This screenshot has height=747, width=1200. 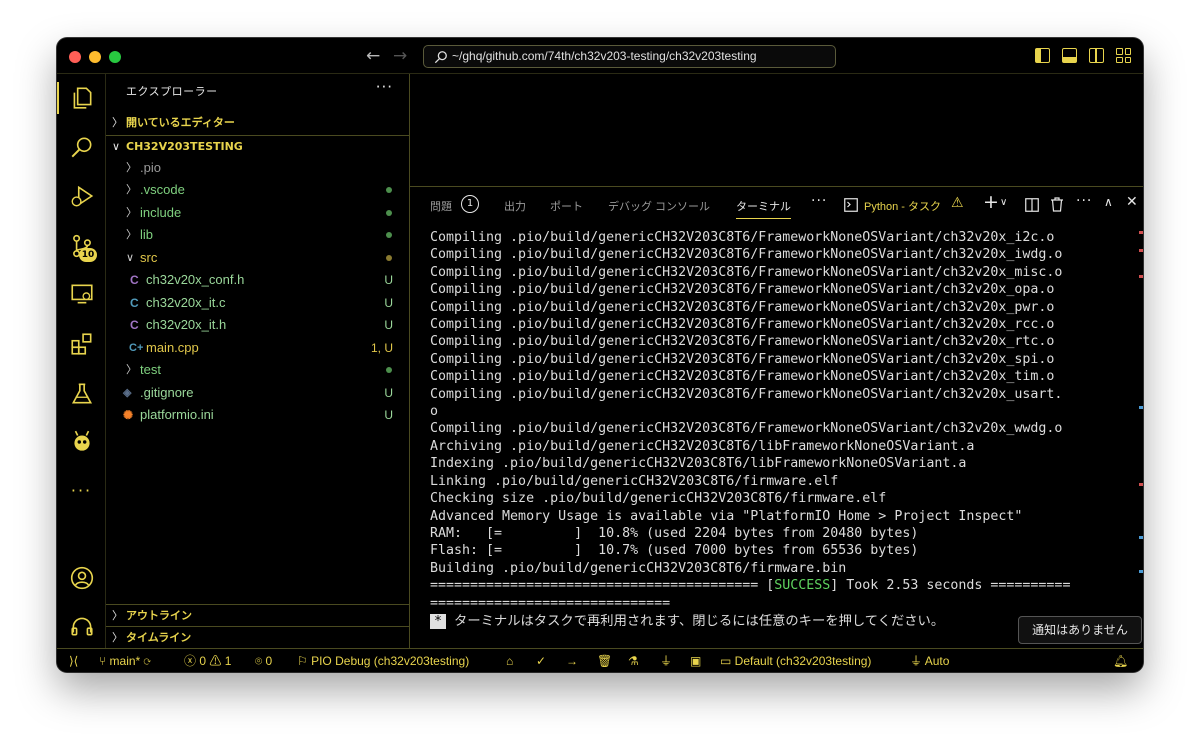 What do you see at coordinates (1120, 661) in the screenshot?
I see `notifications-bell-icon: 🔔︎` at bounding box center [1120, 661].